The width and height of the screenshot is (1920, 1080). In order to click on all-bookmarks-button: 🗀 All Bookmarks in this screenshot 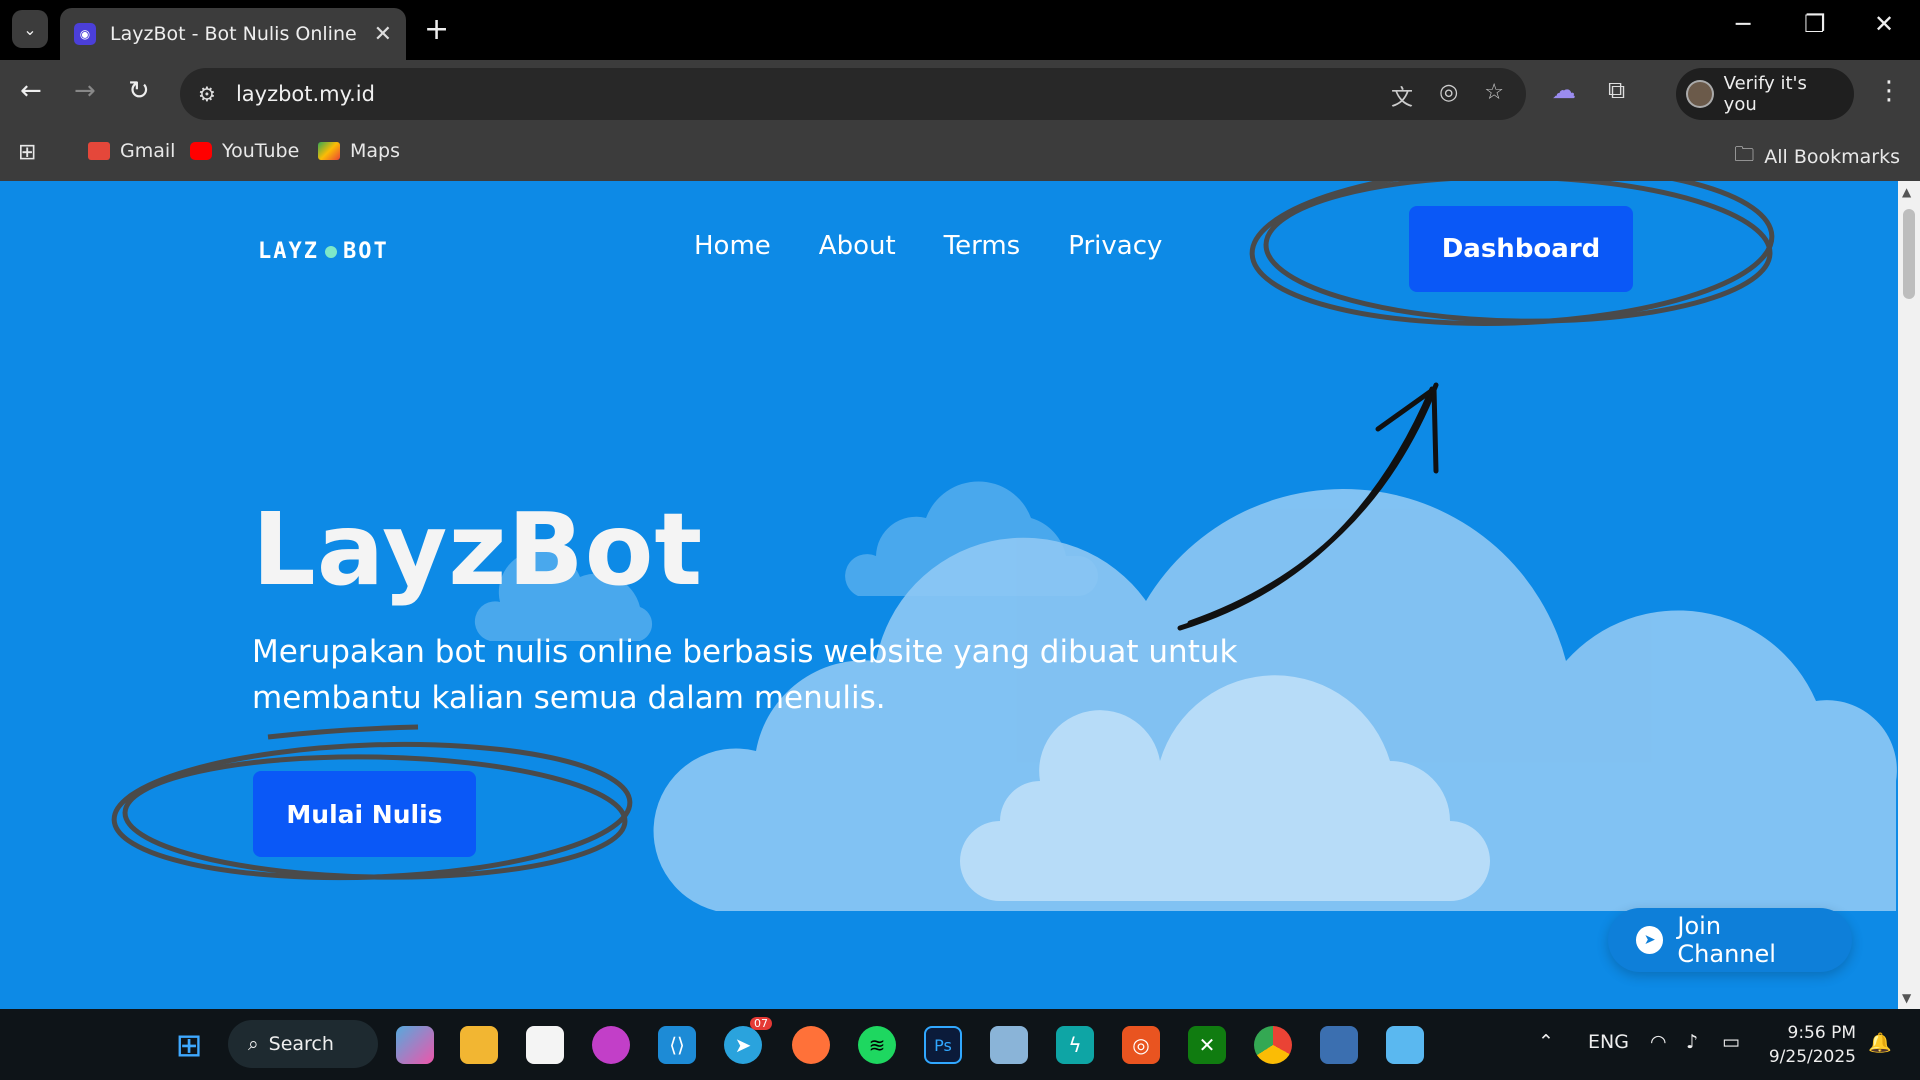, I will do `click(1817, 157)`.